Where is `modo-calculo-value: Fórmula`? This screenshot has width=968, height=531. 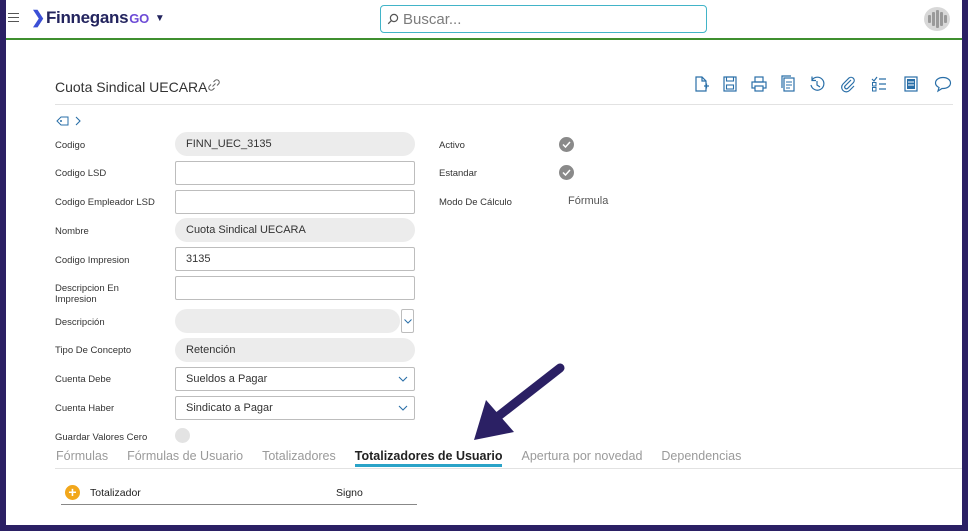 modo-calculo-value: Fórmula is located at coordinates (588, 201).